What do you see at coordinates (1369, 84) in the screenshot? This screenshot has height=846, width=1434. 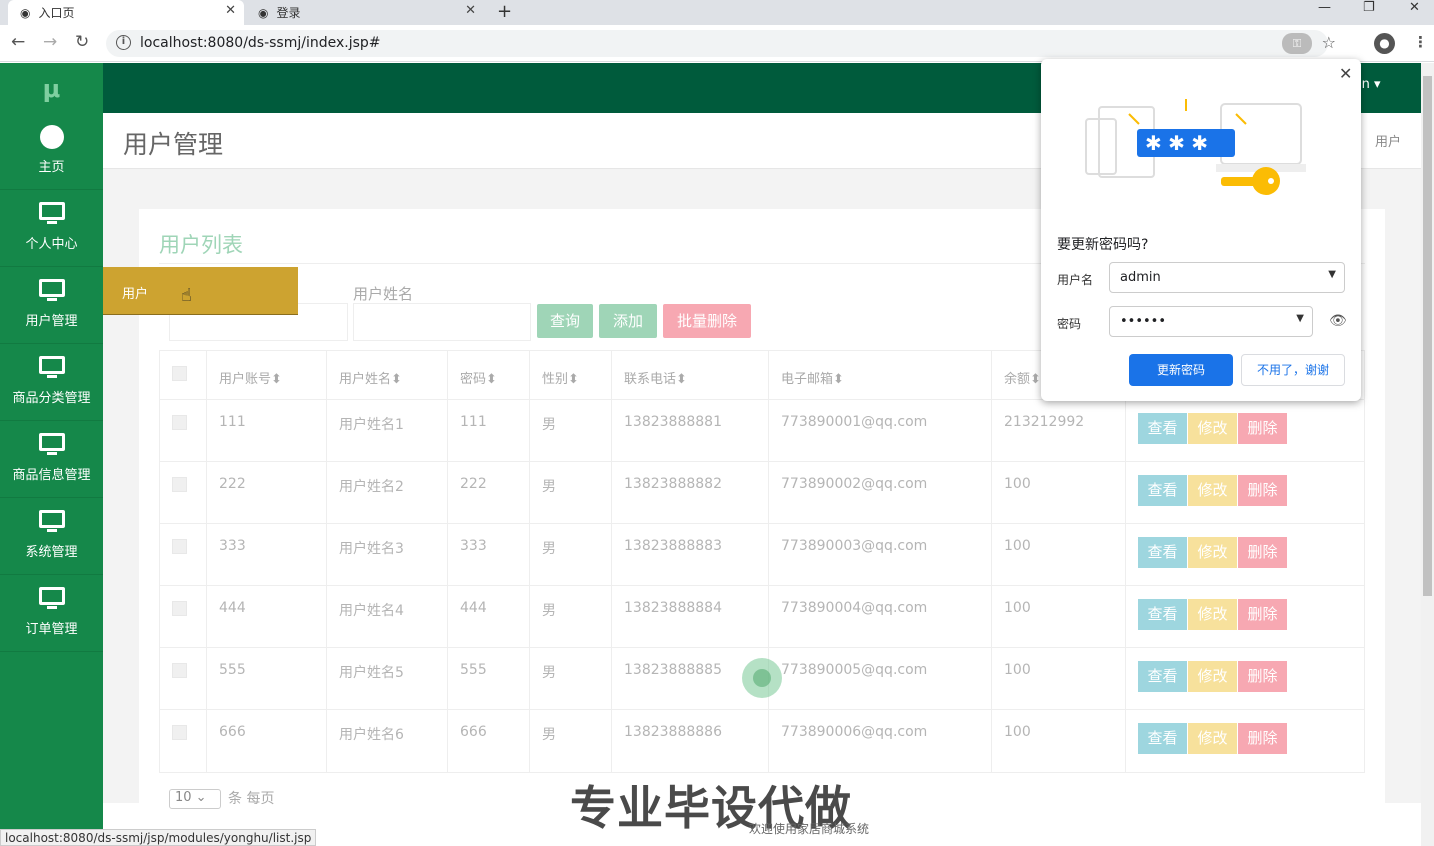 I see `user-menu: in ▾` at bounding box center [1369, 84].